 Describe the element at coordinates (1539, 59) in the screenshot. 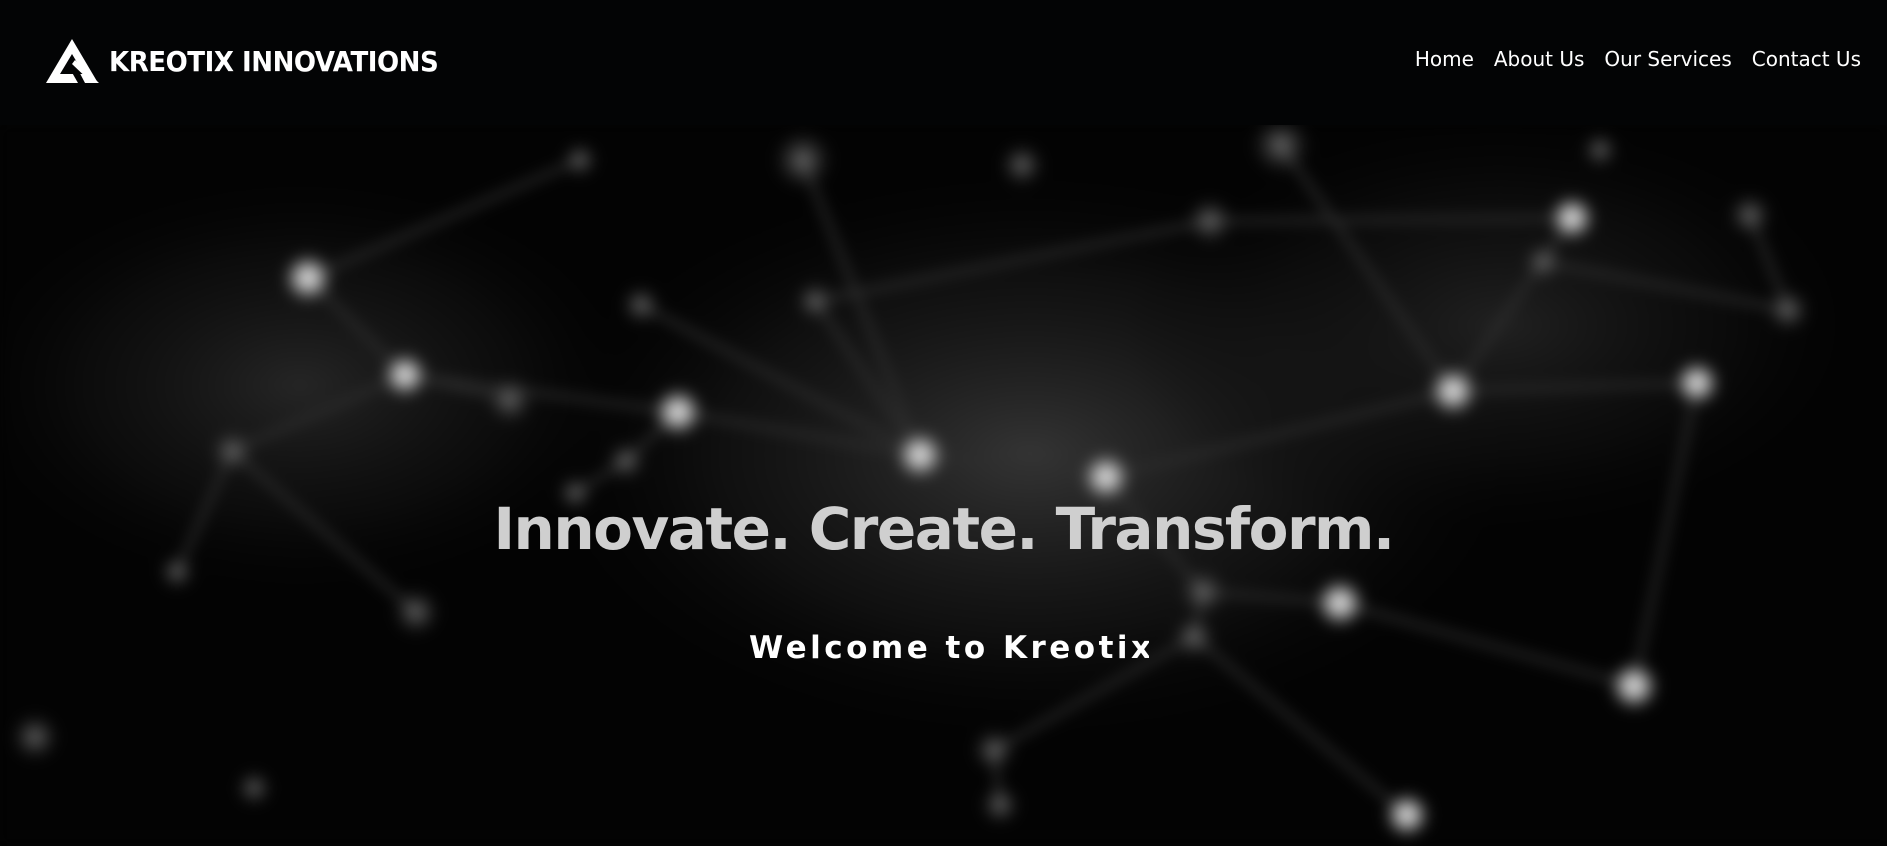

I see `nav-about-us: About Us` at that location.